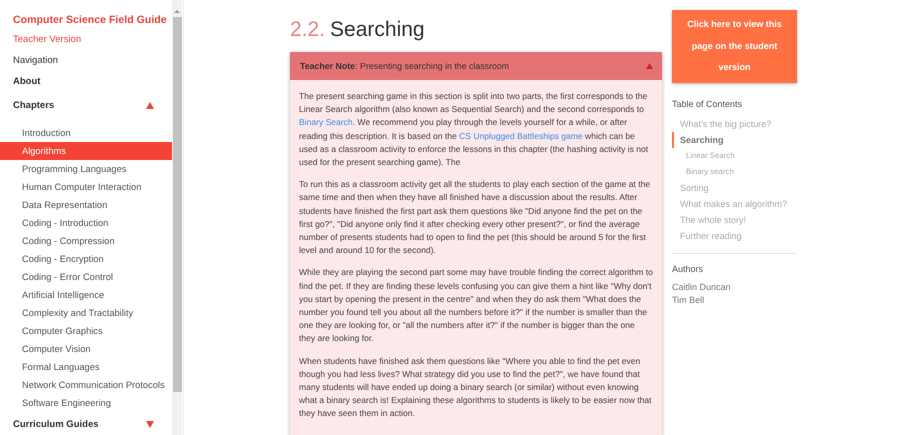 The height and width of the screenshot is (435, 897). What do you see at coordinates (86, 223) in the screenshot?
I see `chapter-link: Coding - Introduction` at bounding box center [86, 223].